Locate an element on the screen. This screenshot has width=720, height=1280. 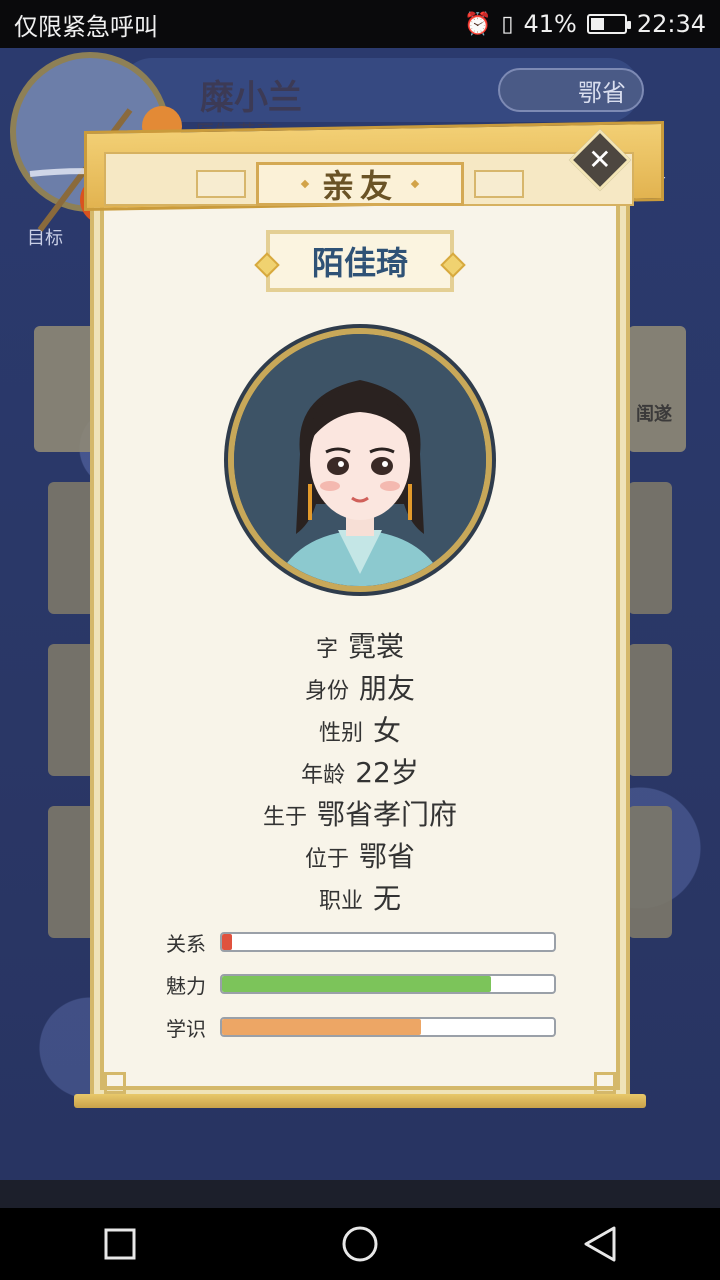
character-name-tag: 陌佳琦 is located at coordinates (360, 261).